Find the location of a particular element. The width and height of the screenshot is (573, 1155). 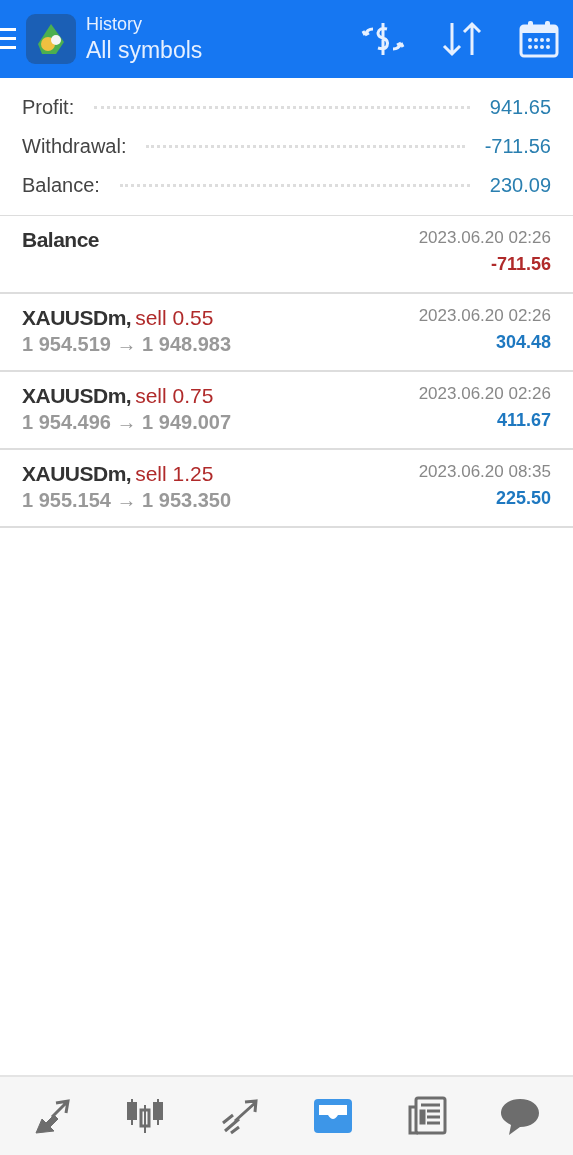

summary-value: 230.09 is located at coordinates (520, 185).